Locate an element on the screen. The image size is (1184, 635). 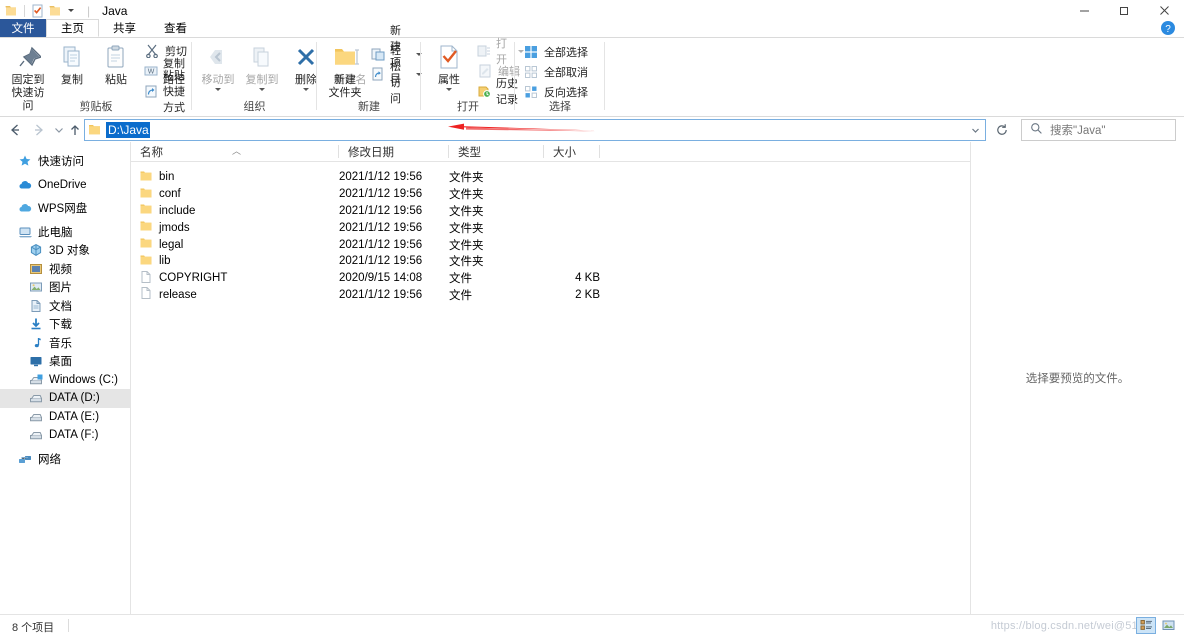
table-row: conf 2021/1/12 19:56 文件夹 is located at coordinates (550, 194).